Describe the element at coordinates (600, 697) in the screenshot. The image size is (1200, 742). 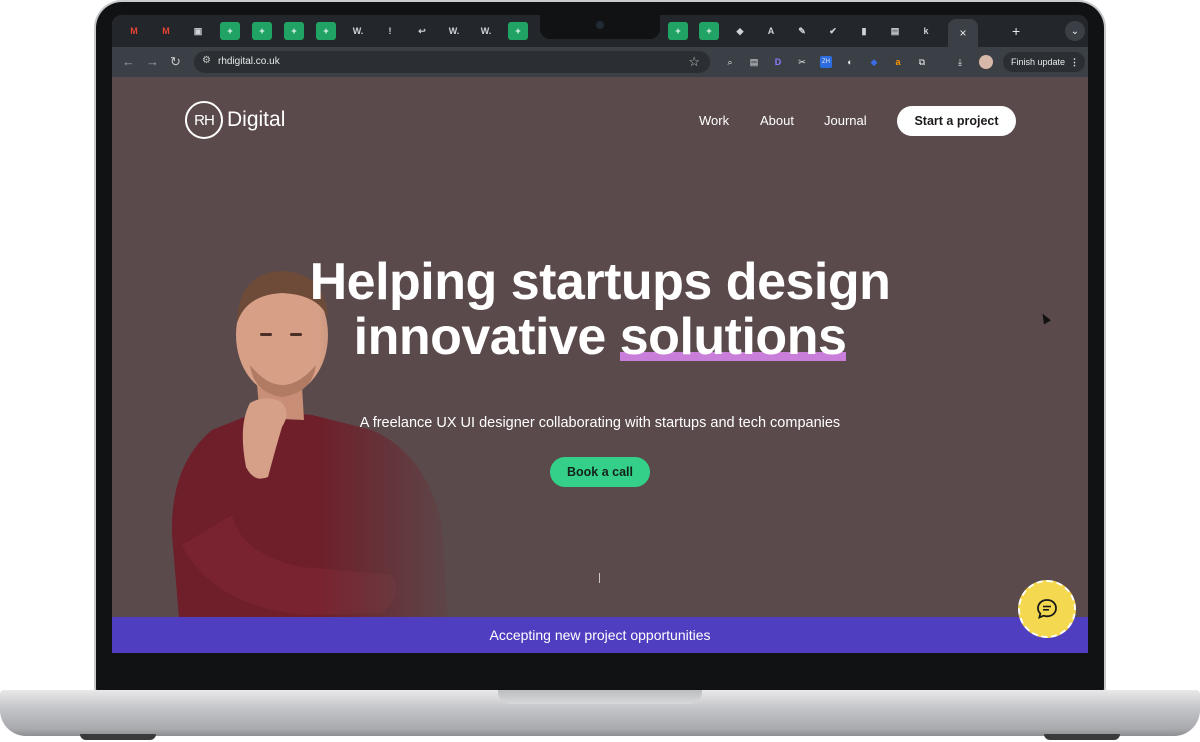
I see `laptop-opening-notch` at that location.